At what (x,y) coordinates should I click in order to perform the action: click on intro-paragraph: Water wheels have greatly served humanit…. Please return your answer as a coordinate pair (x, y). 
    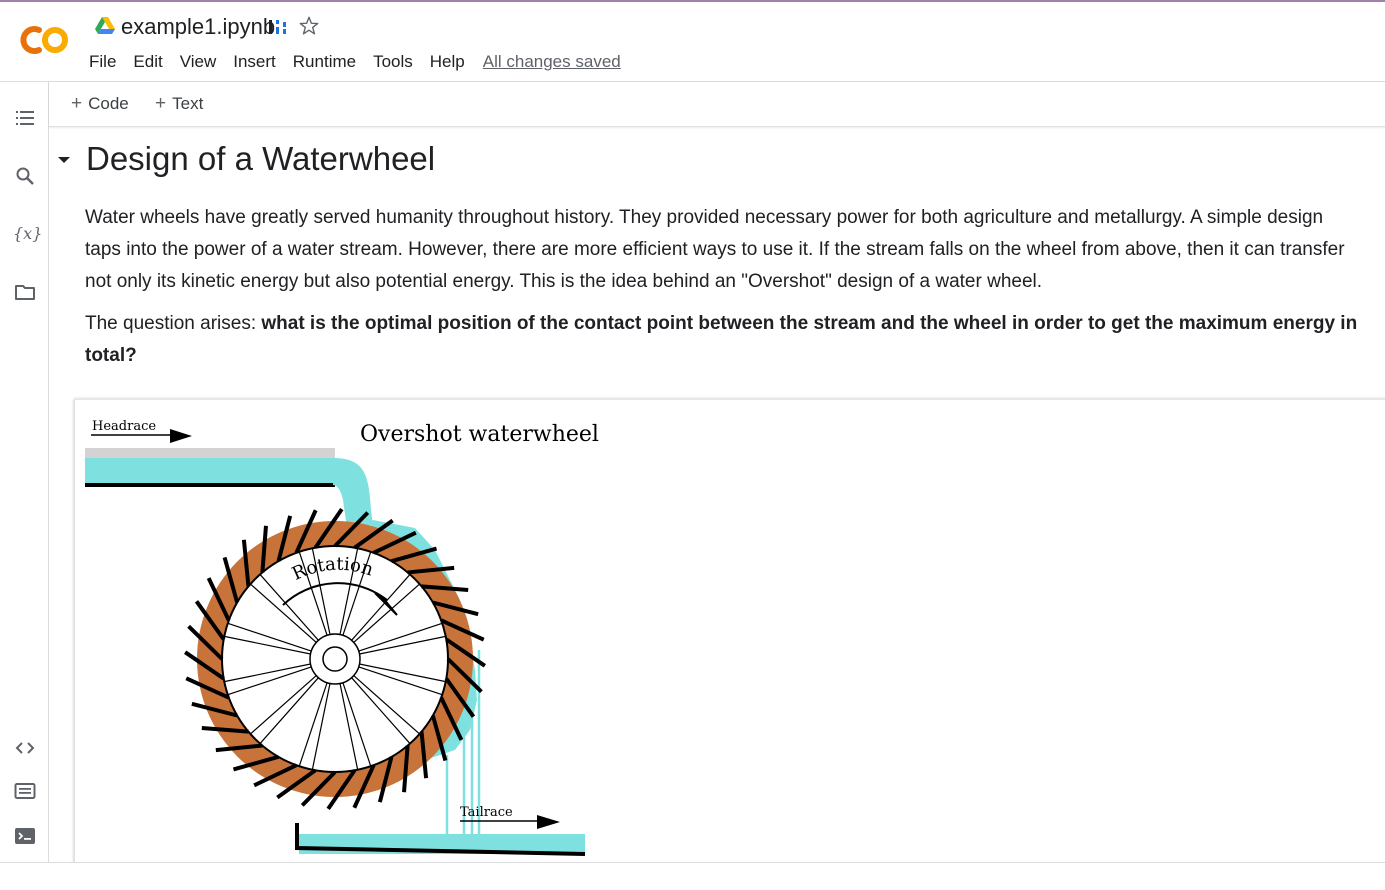
    Looking at the image, I should click on (715, 249).